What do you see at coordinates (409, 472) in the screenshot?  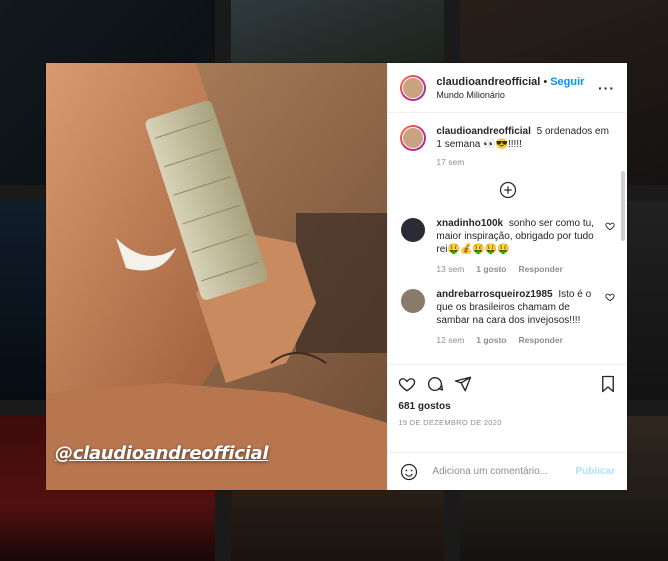 I see `emoji-smiley-icon` at bounding box center [409, 472].